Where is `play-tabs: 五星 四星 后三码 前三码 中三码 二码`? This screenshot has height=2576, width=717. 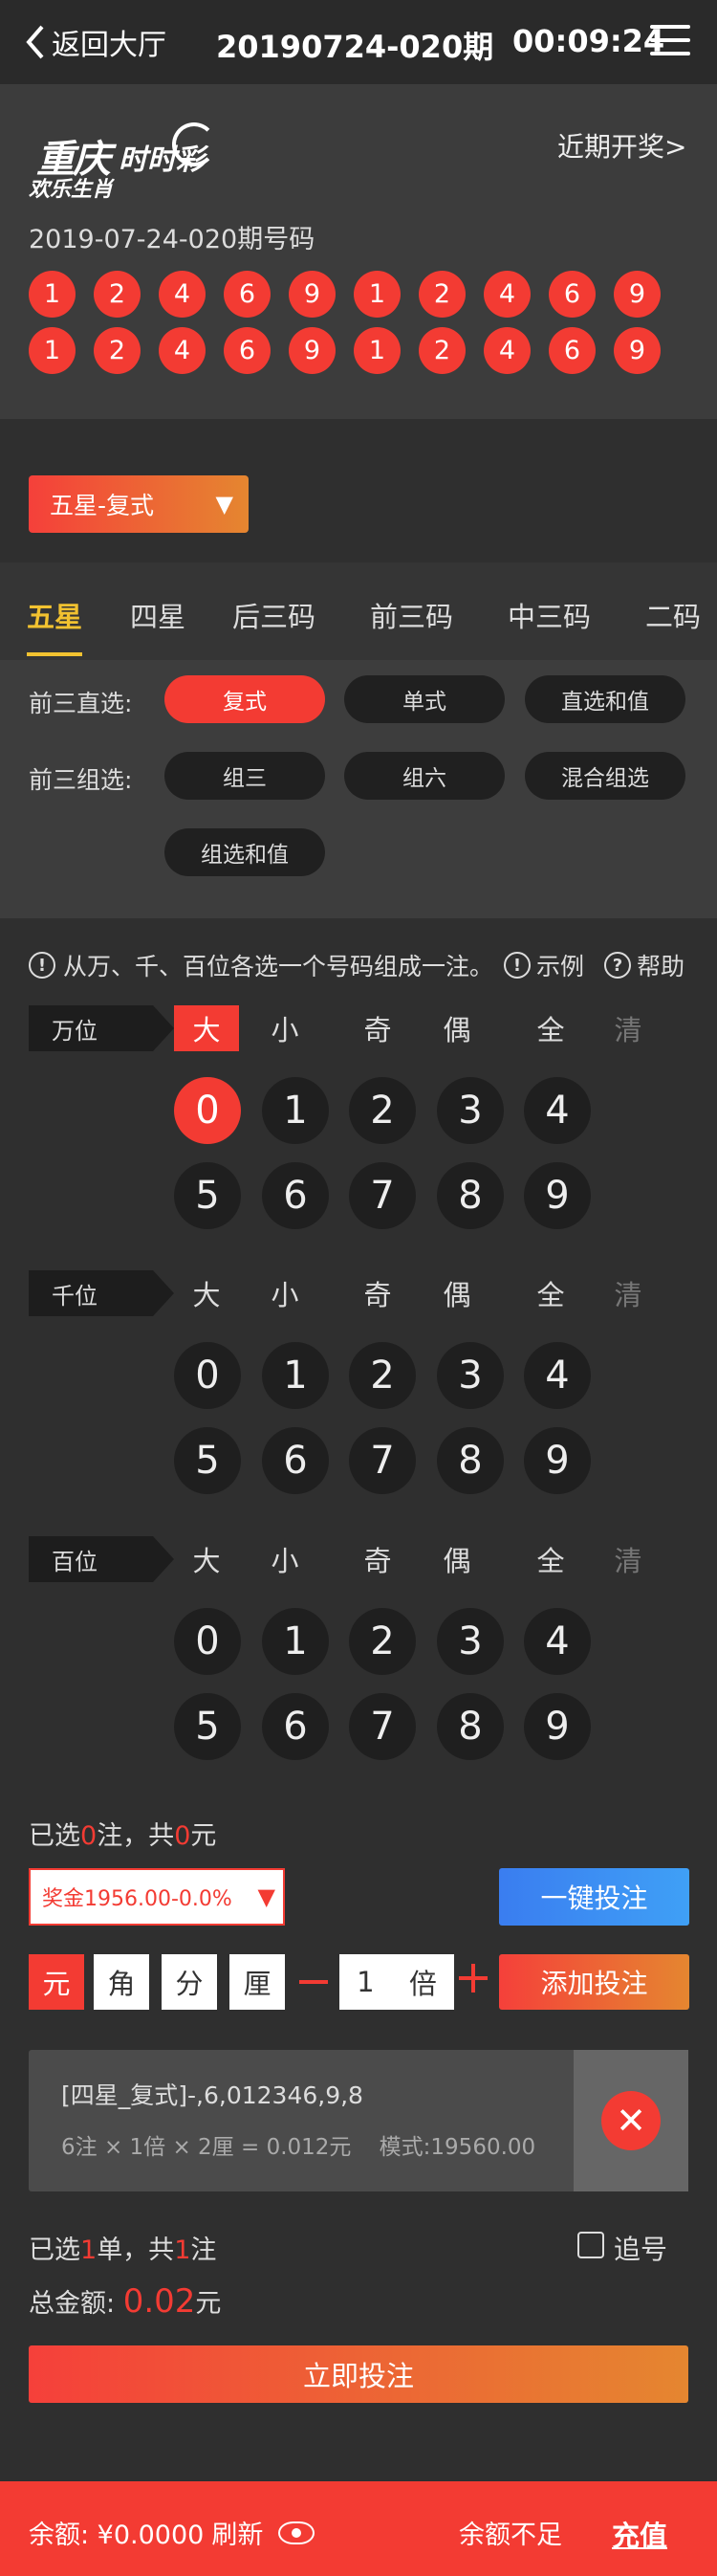
play-tabs: 五星 四星 后三码 前三码 中三码 二码 is located at coordinates (358, 611).